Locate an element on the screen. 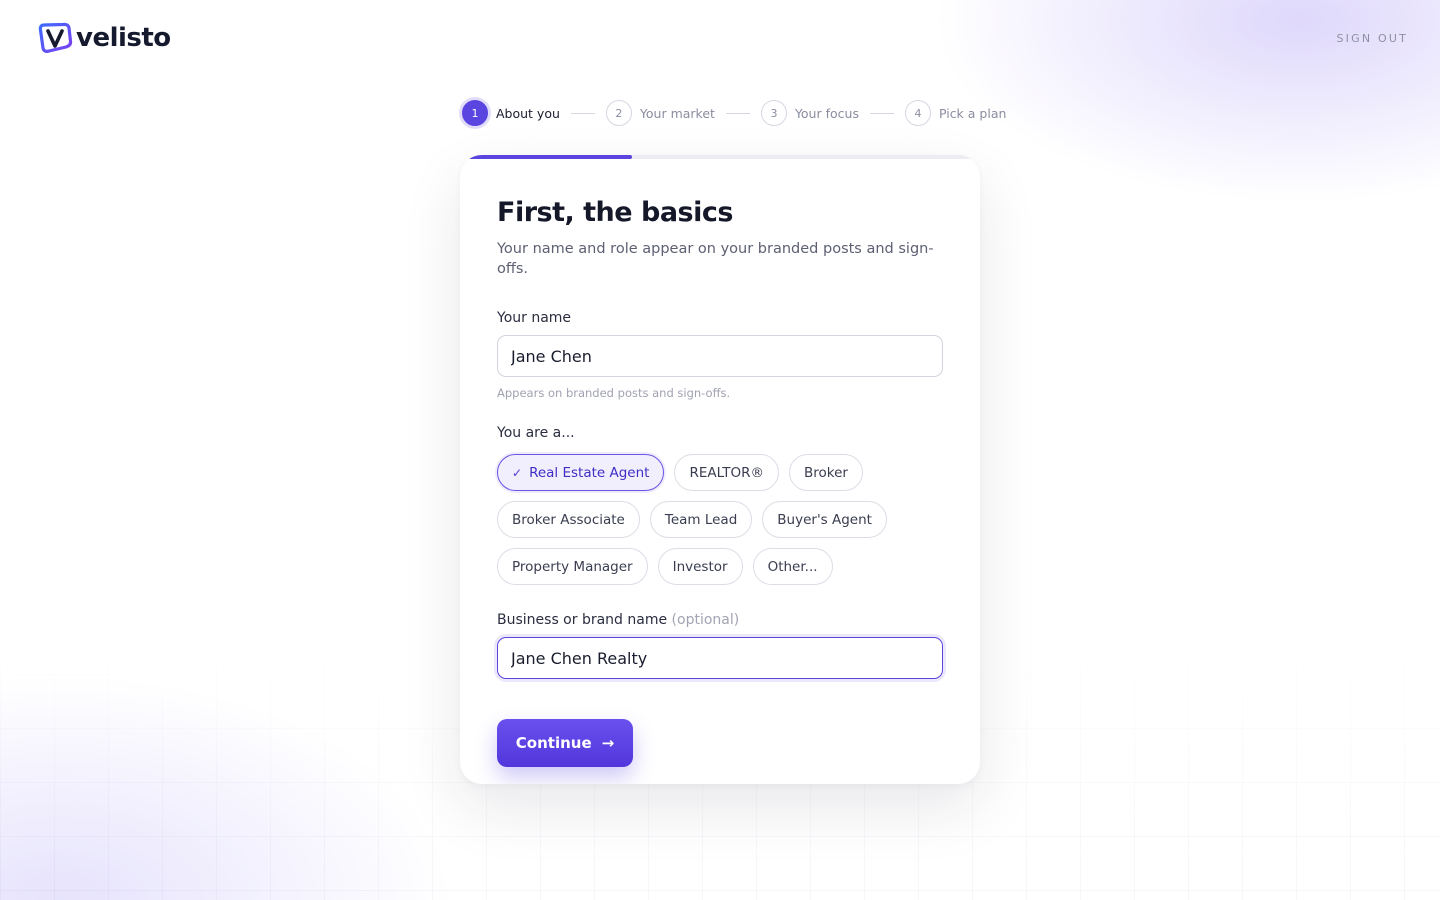 The height and width of the screenshot is (900, 1440). step-label: About you is located at coordinates (528, 113).